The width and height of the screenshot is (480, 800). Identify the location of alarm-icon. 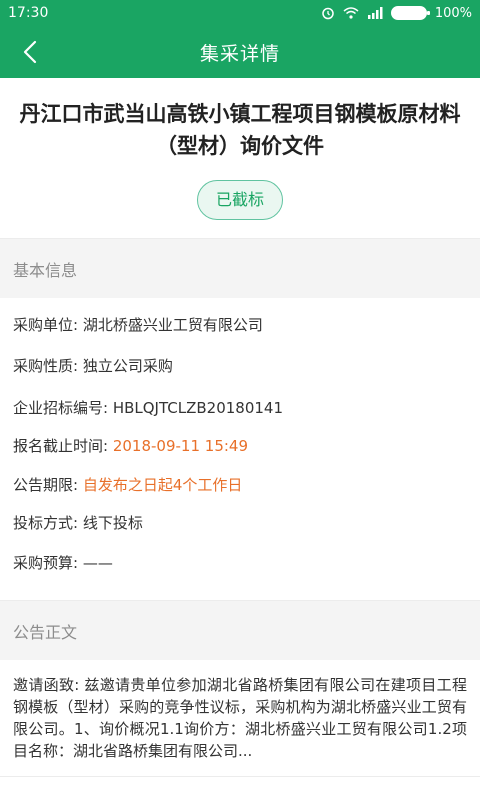
(328, 13).